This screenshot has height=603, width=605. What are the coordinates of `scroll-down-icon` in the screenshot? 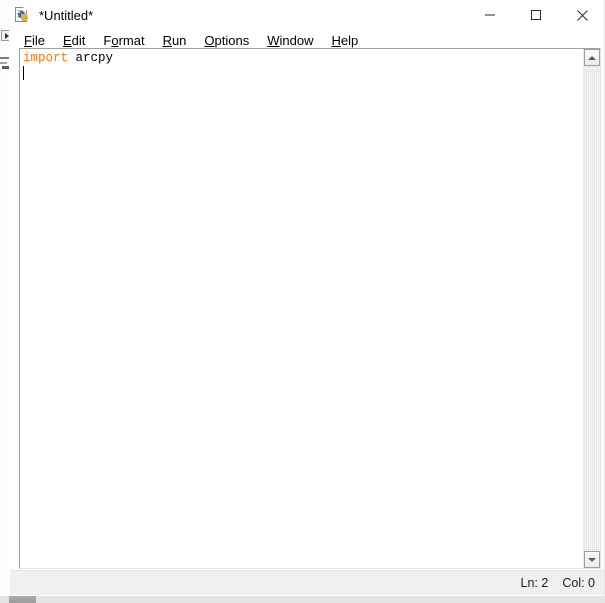 It's located at (592, 559).